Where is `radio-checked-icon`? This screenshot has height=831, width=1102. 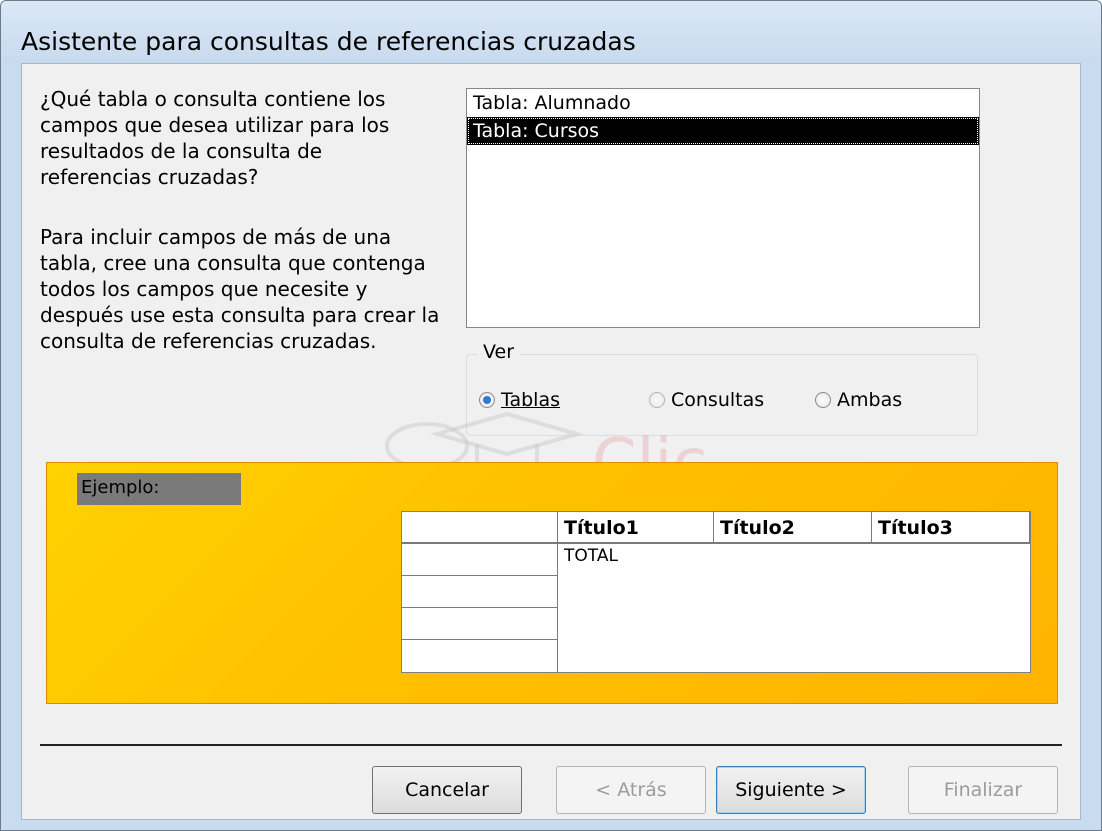 radio-checked-icon is located at coordinates (487, 400).